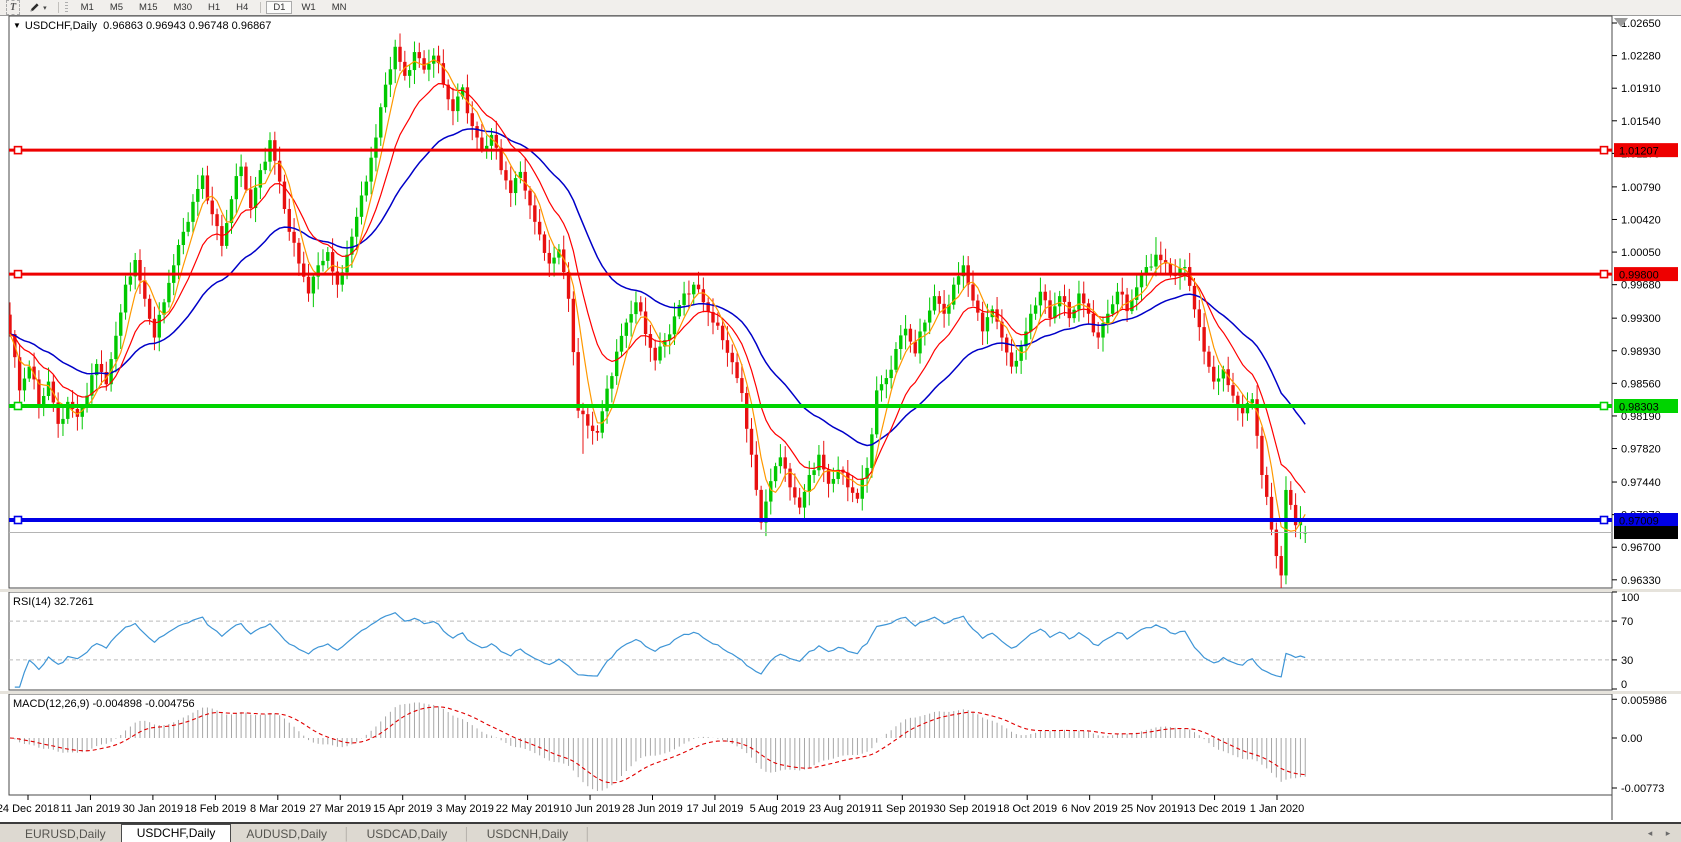  What do you see at coordinates (407, 834) in the screenshot?
I see `chart-tab-usdcad: USDCAD,Daily` at bounding box center [407, 834].